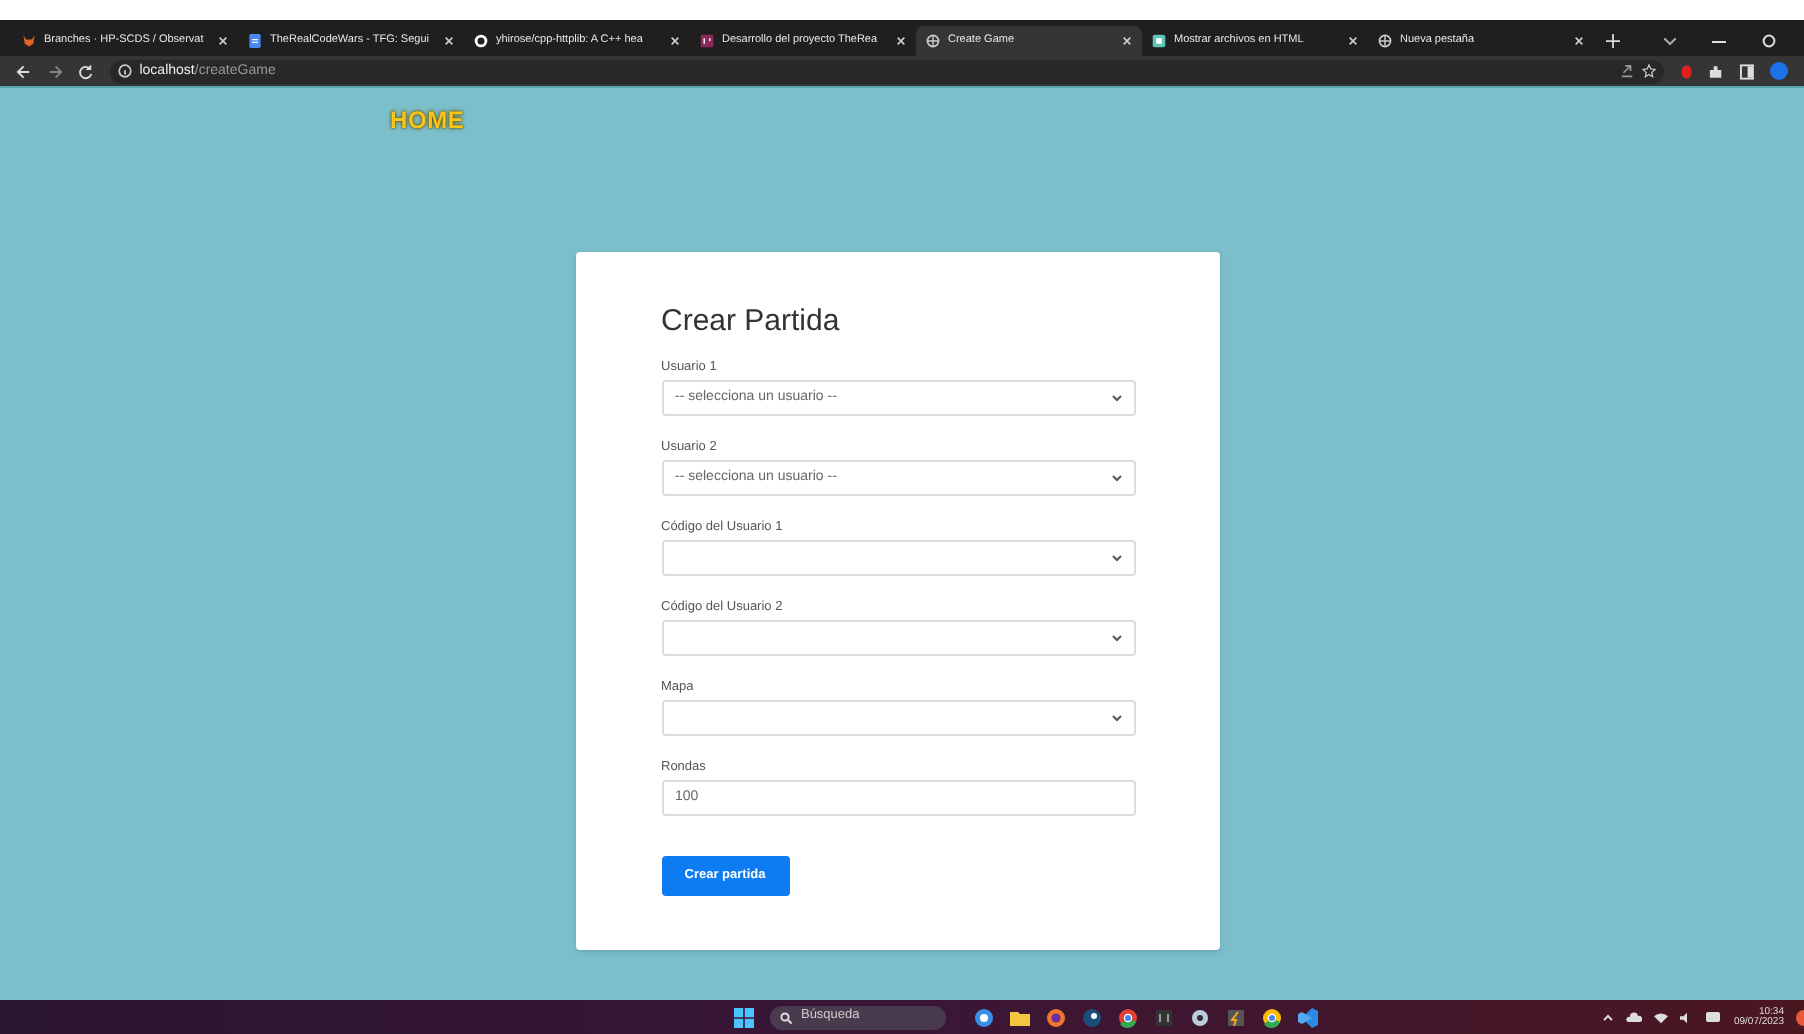 This screenshot has width=1804, height=1034. Describe the element at coordinates (1648, 71) in the screenshot. I see `star-icon` at that location.